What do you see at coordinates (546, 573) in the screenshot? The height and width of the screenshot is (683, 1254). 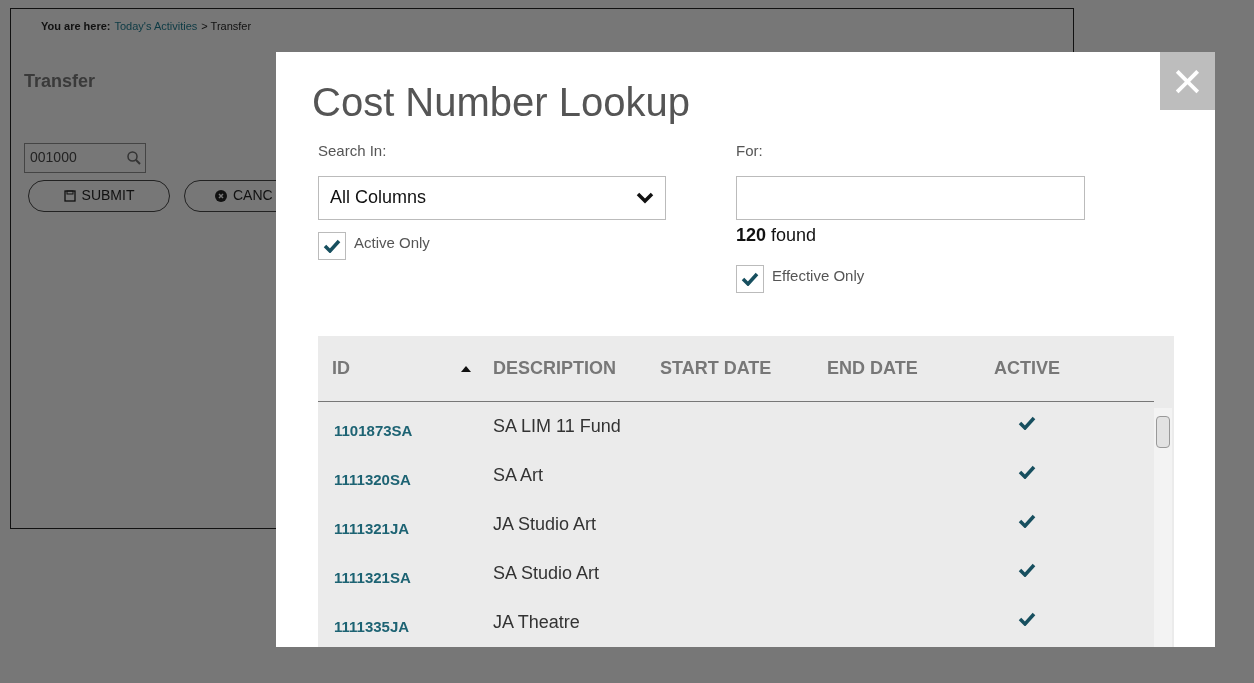 I see `description-cell: SA Studio Art` at bounding box center [546, 573].